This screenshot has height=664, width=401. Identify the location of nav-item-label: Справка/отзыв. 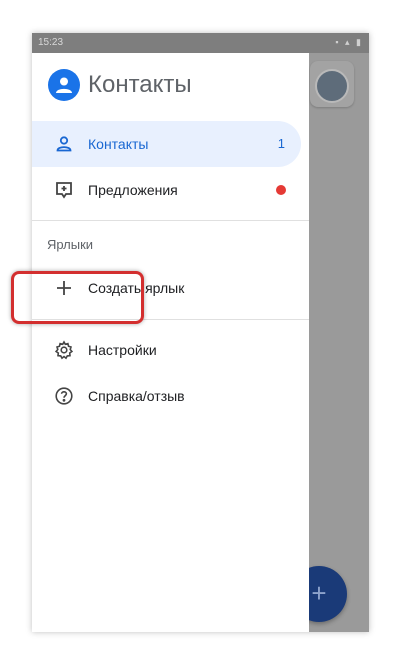
(136, 396).